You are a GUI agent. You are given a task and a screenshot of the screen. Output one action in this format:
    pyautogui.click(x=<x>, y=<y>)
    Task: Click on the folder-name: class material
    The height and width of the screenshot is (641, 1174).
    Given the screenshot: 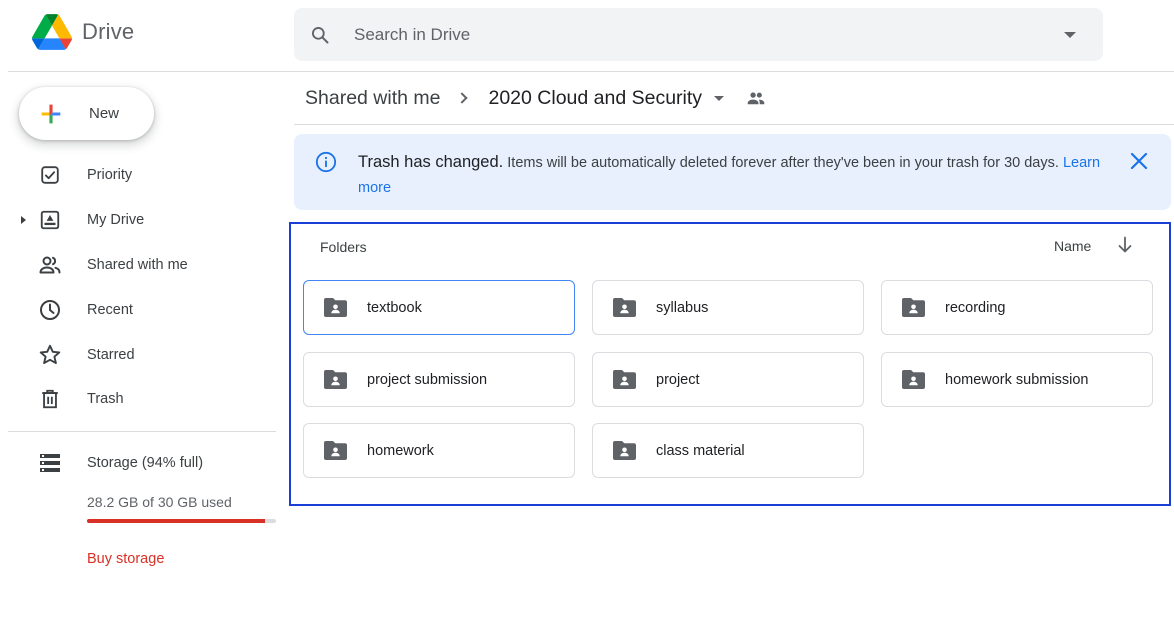 What is the action you would take?
    pyautogui.click(x=700, y=450)
    